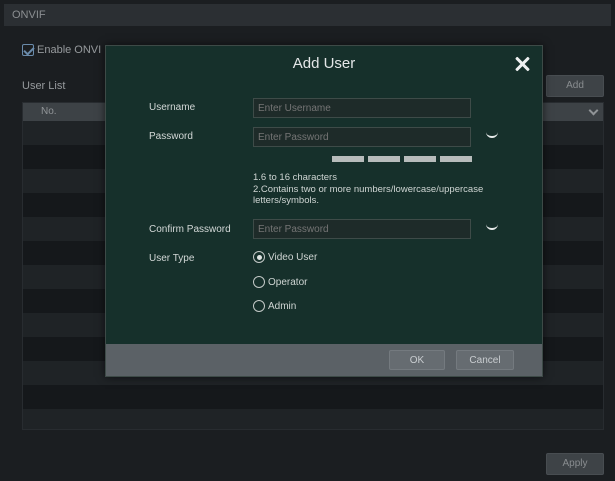 This screenshot has height=481, width=615. What do you see at coordinates (492, 135) in the screenshot?
I see `show-password-eye-icon` at bounding box center [492, 135].